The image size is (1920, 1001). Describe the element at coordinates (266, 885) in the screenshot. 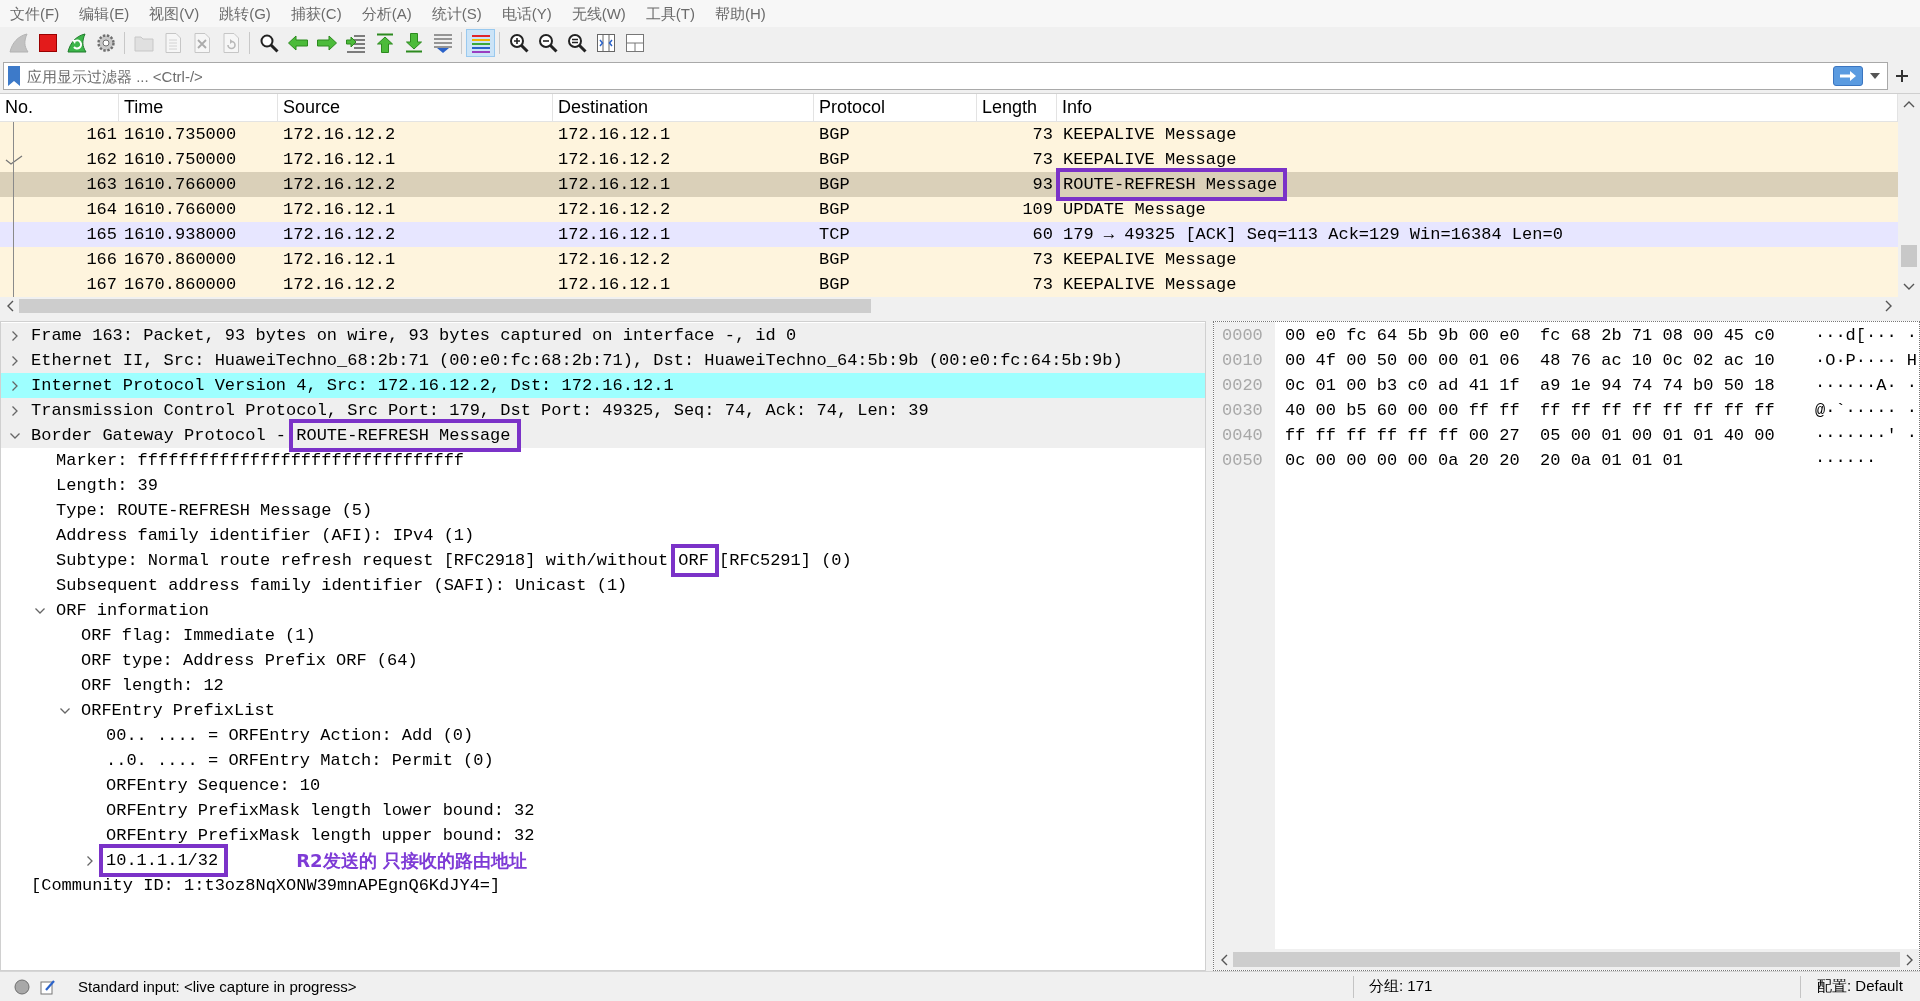

I see `tree-item: [Community ID: 1:t3oz8NqXONW39mnAPEgnQ6KdJY4=]` at that location.